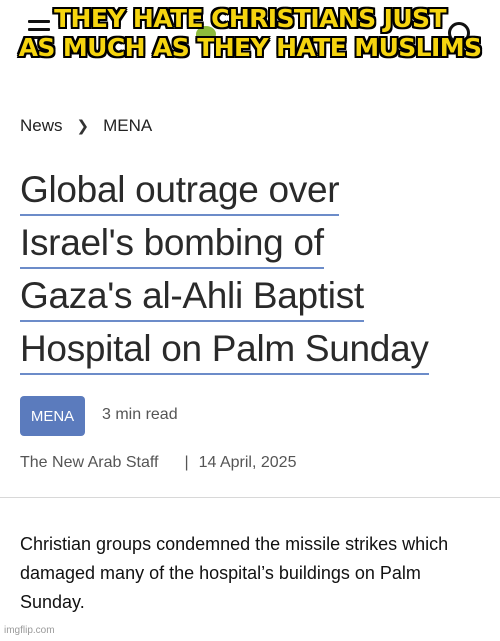  I want to click on category-tag: MENA, so click(52, 416).